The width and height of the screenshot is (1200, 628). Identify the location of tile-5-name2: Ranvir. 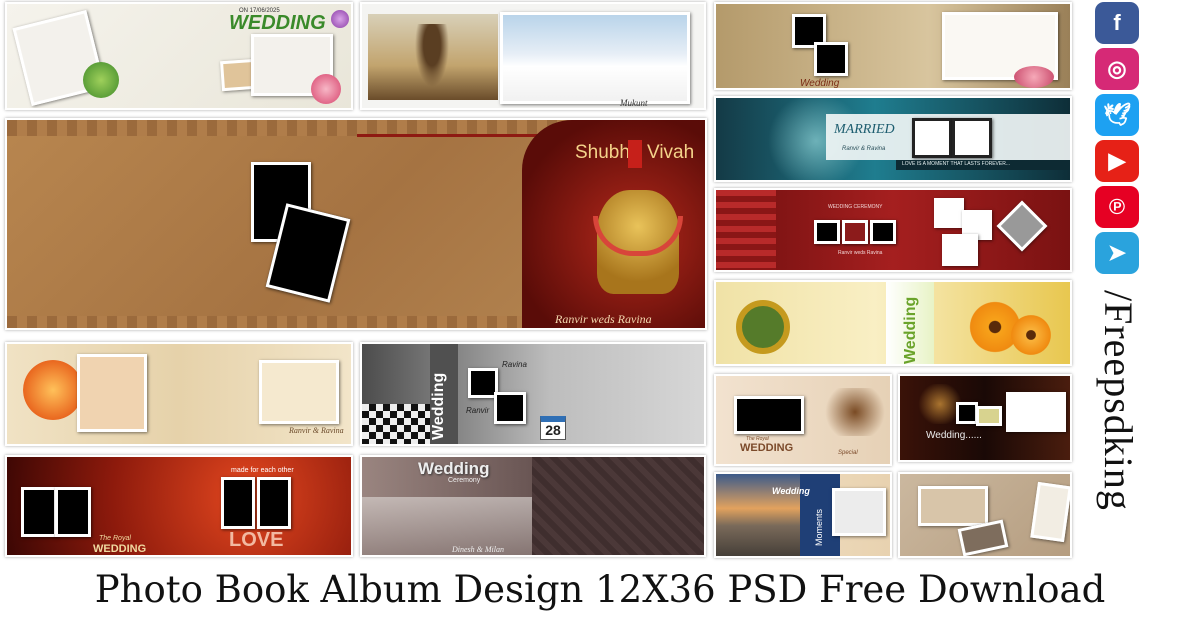
(478, 410).